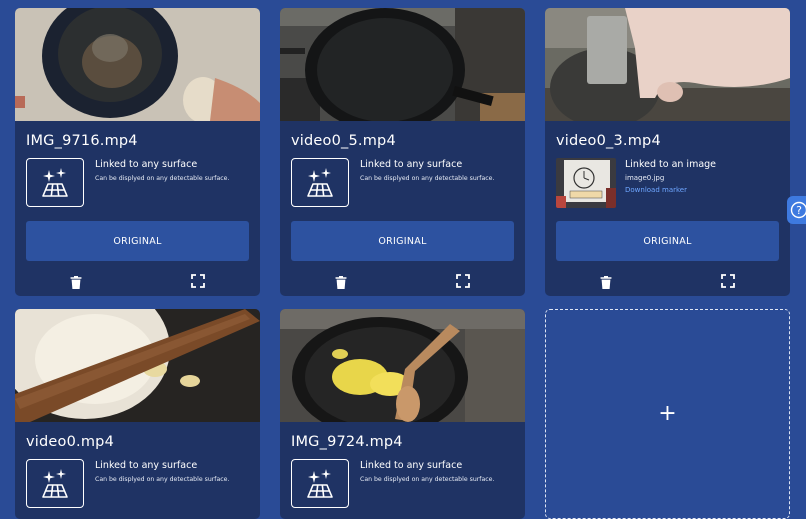 This screenshot has width=806, height=519. I want to click on download-marker-link: Download marker, so click(656, 190).